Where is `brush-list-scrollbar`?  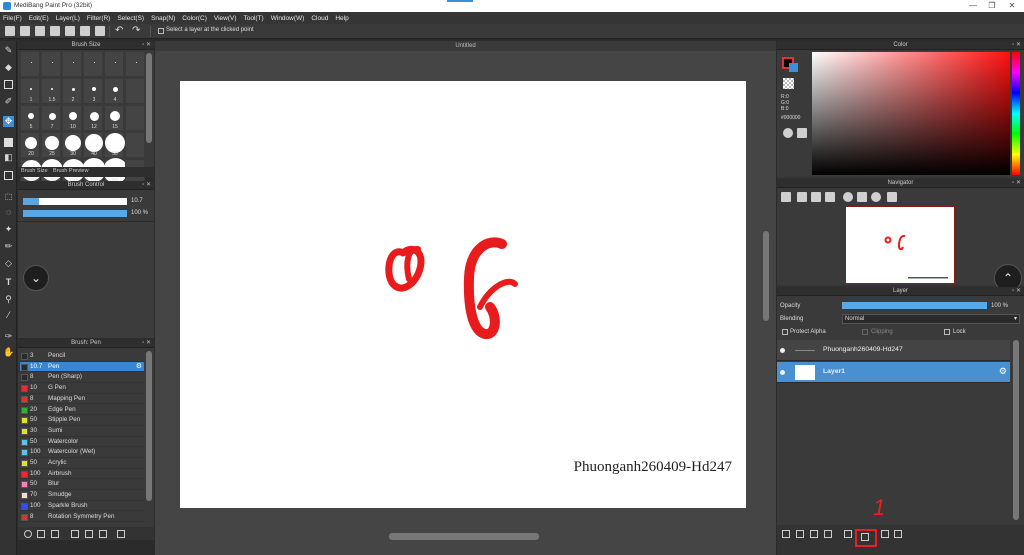 brush-list-scrollbar is located at coordinates (149, 426).